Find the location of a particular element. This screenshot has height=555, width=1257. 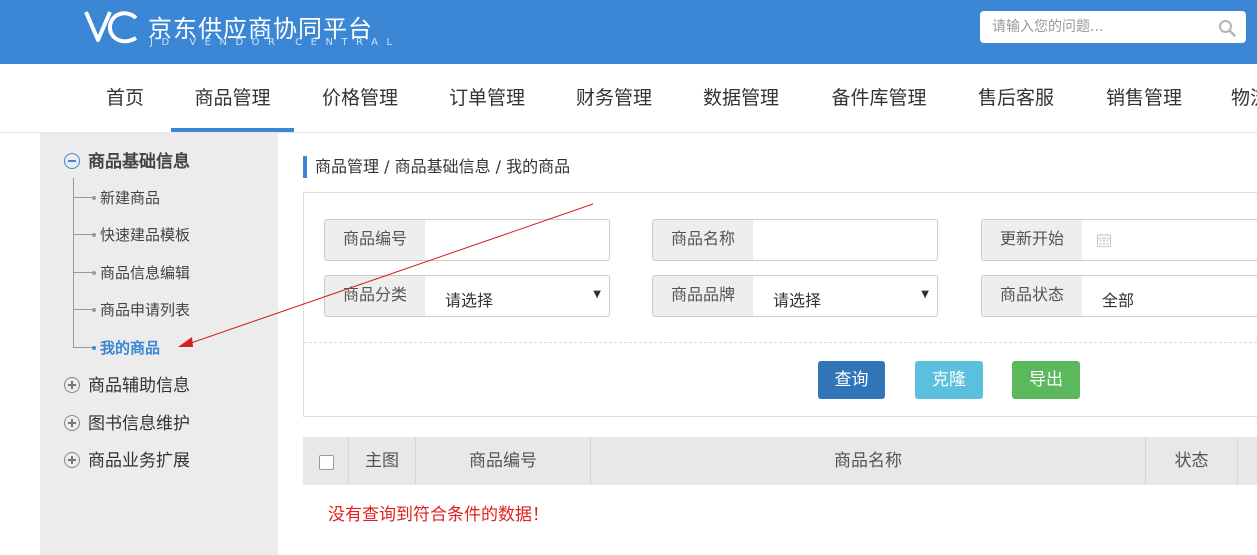

sidebar-item-application-list: 商品申请列表 is located at coordinates (132, 309).